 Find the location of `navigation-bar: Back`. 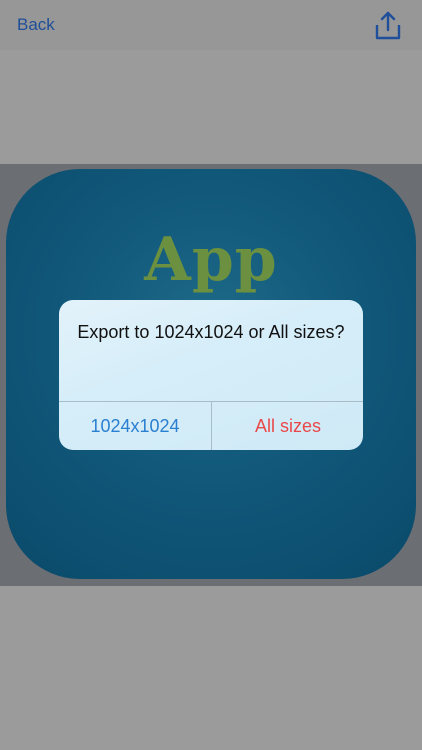

navigation-bar: Back is located at coordinates (211, 25).